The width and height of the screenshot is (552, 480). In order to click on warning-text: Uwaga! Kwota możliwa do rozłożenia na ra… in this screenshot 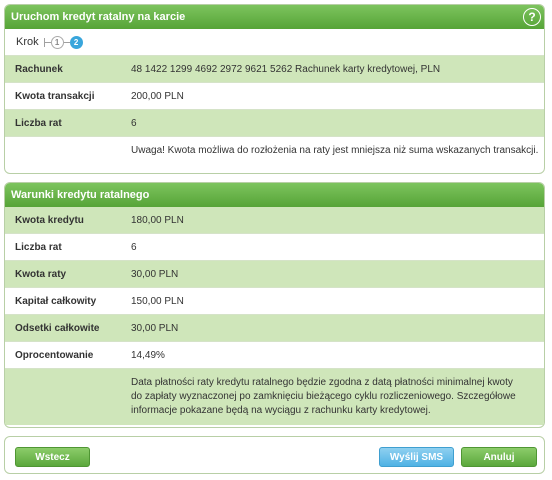, I will do `click(335, 150)`.